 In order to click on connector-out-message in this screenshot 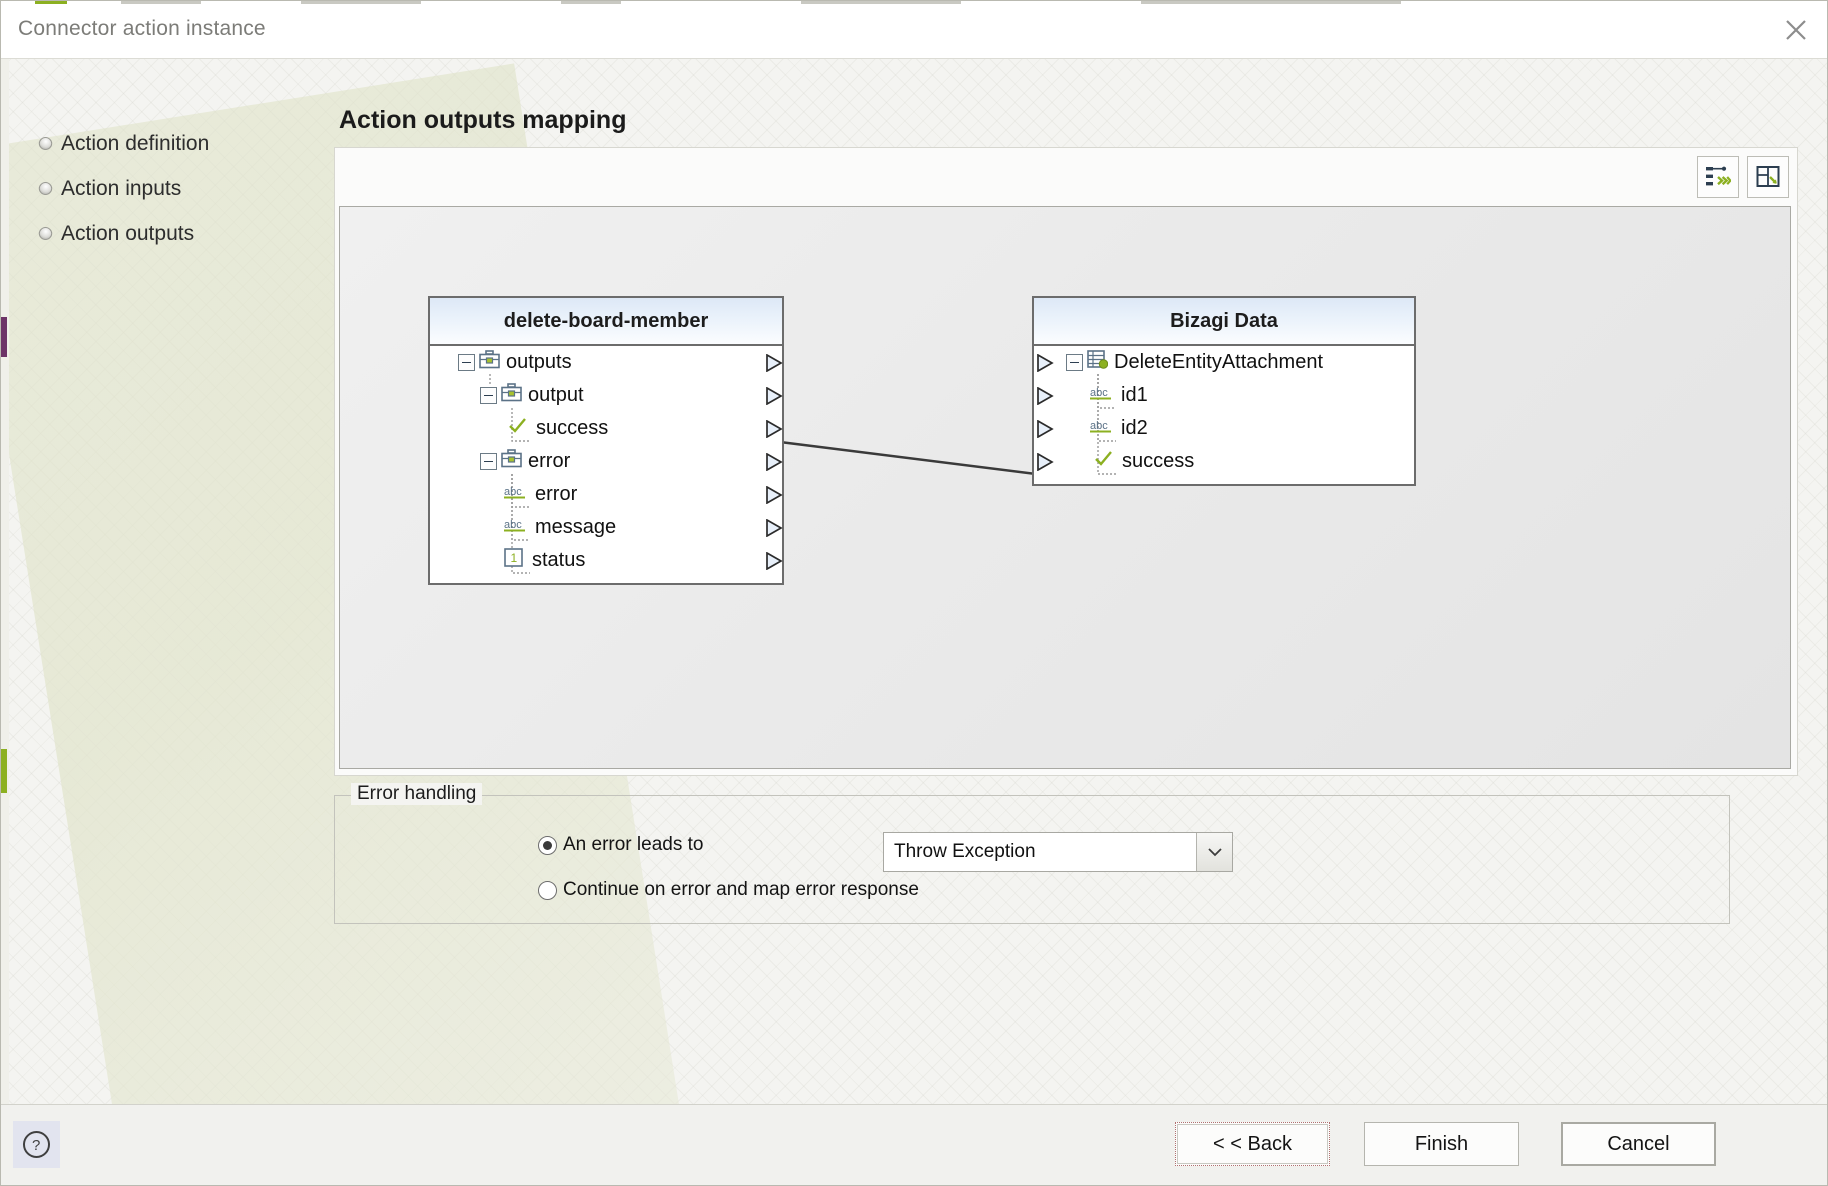, I will do `click(774, 528)`.